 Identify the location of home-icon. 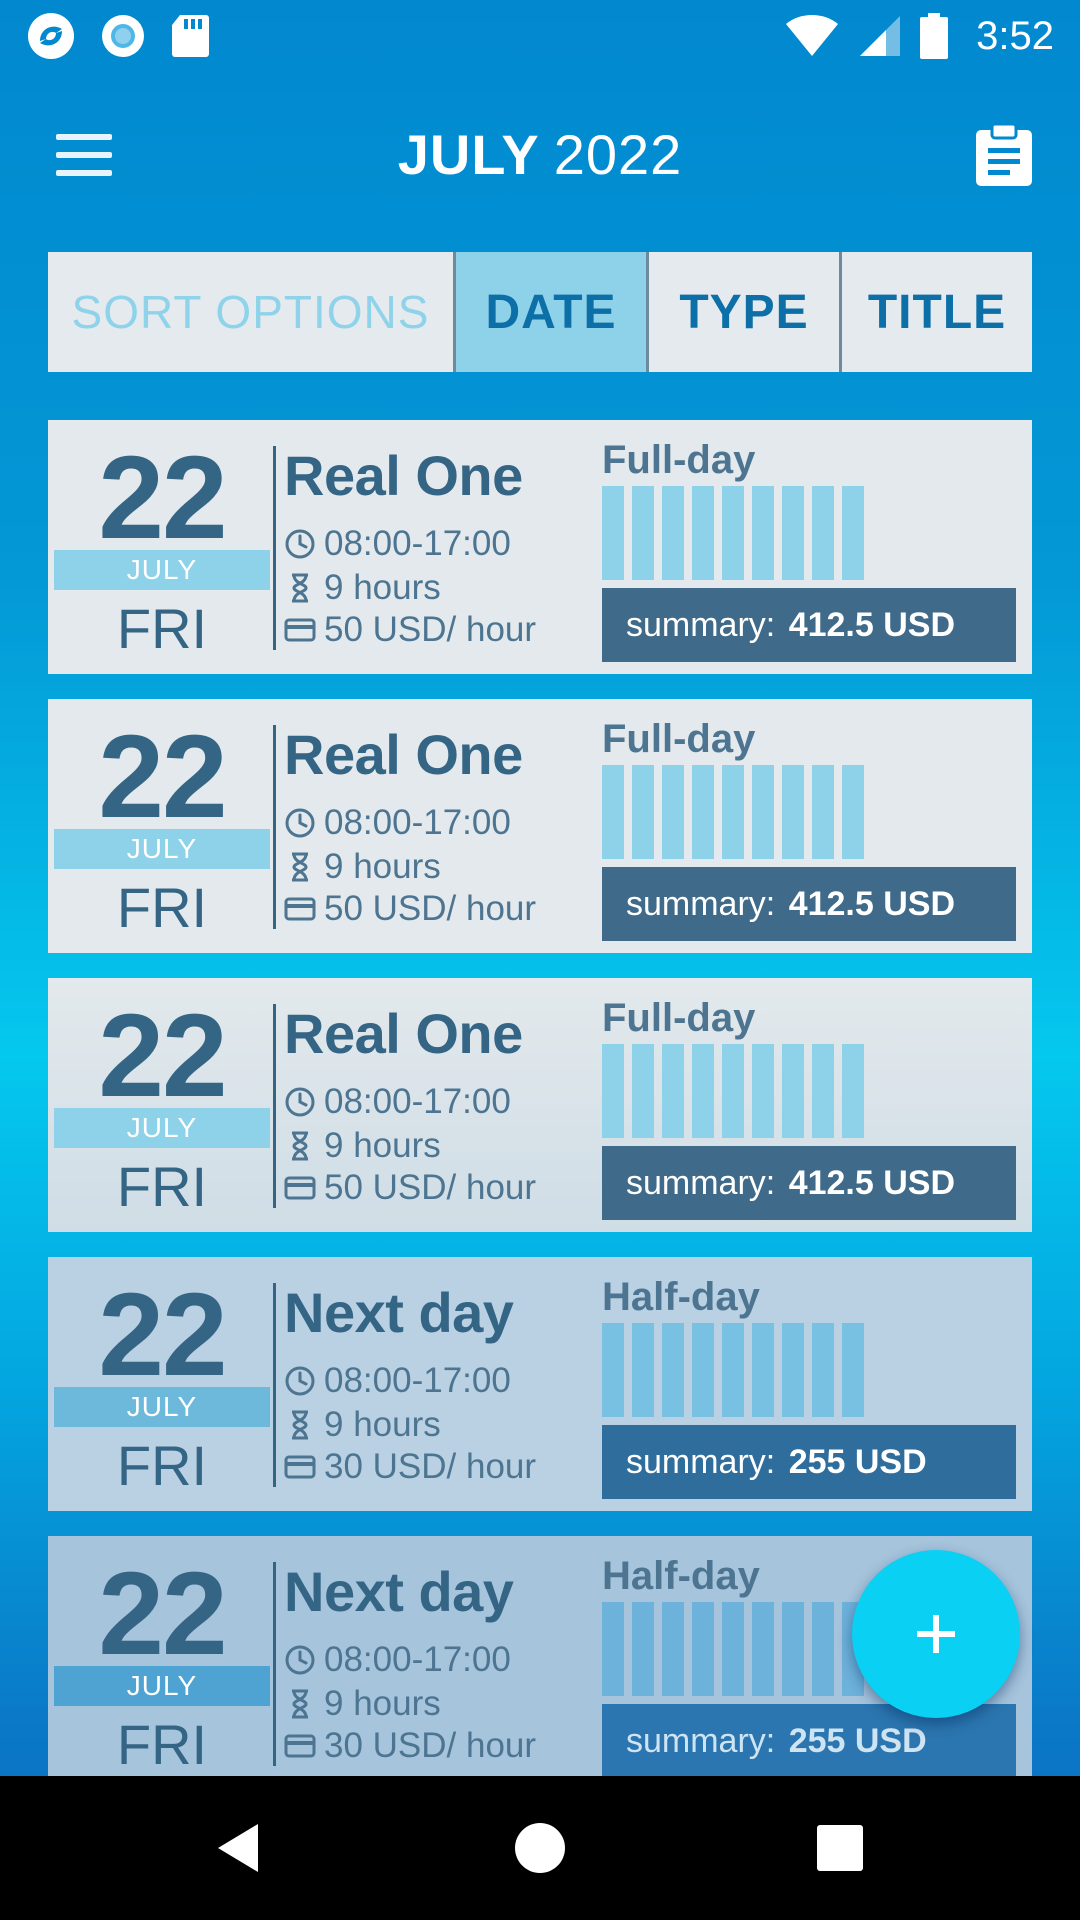
(540, 1848).